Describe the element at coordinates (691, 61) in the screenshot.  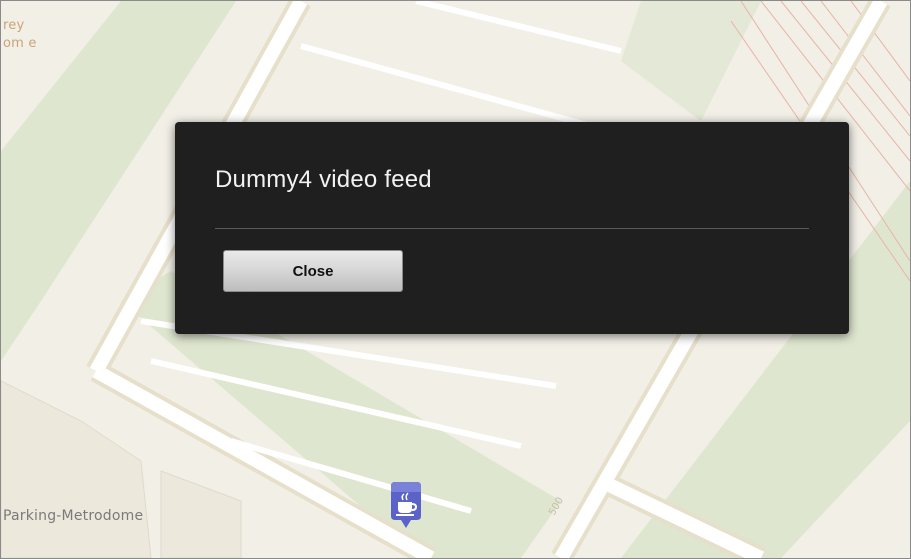
I see `park-area-topright` at that location.